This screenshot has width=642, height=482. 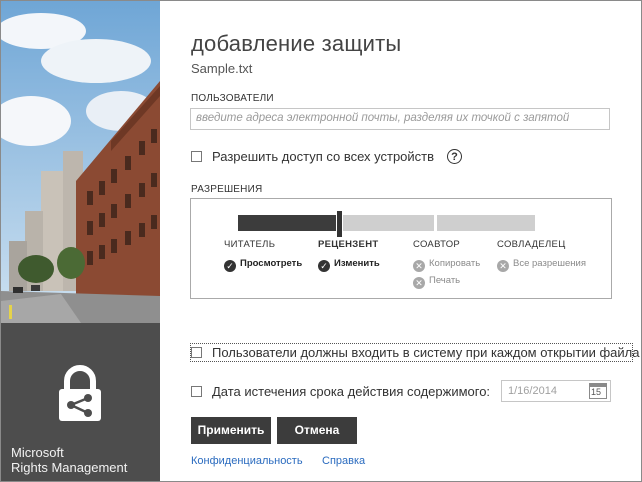 I want to click on brand-line-1: Microsoft, so click(x=37, y=452).